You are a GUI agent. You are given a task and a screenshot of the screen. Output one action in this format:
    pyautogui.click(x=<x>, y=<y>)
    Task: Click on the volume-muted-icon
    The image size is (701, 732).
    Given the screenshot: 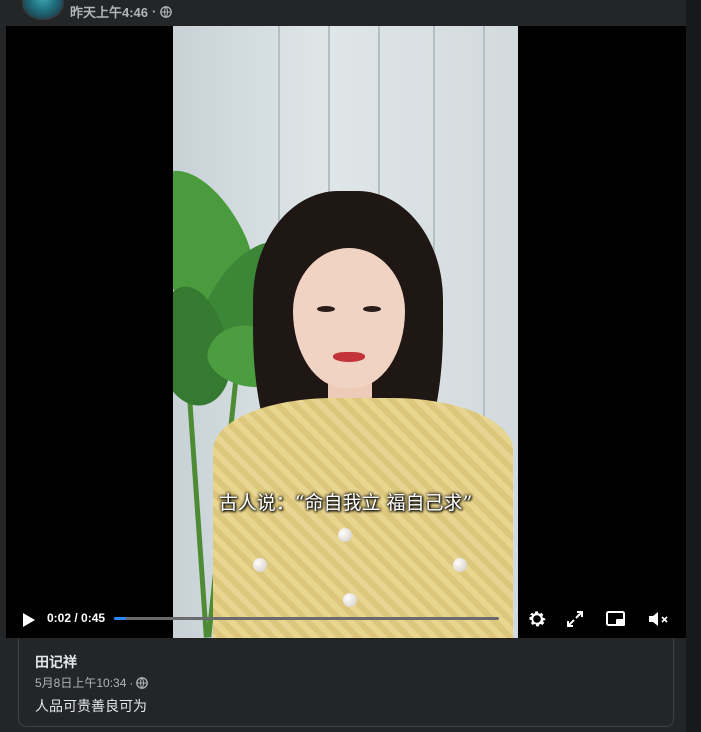 What is the action you would take?
    pyautogui.click(x=658, y=619)
    